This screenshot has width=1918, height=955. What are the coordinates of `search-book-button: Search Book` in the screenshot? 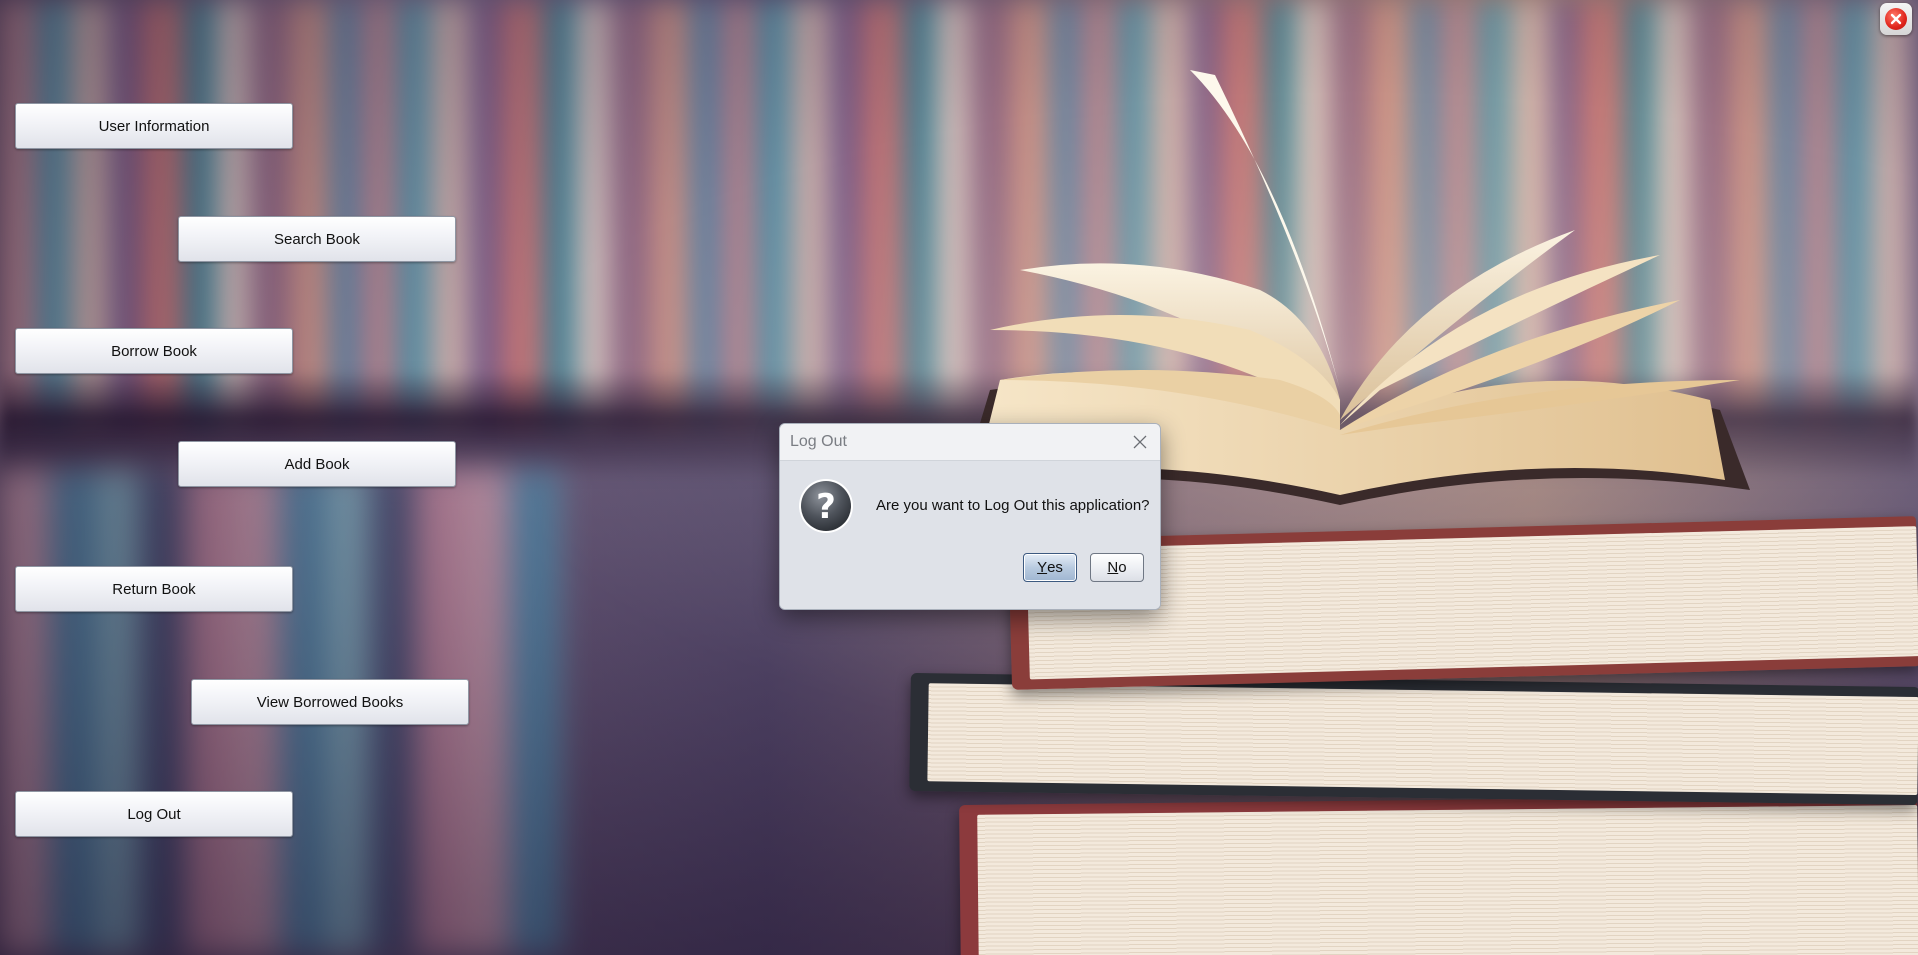 It's located at (317, 239).